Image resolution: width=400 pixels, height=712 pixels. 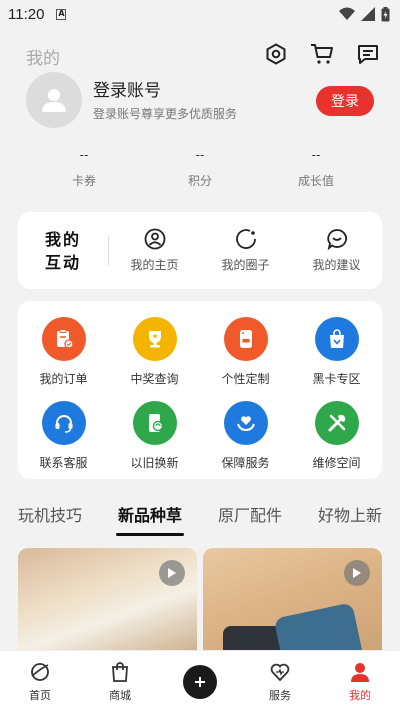 What do you see at coordinates (245, 423) in the screenshot?
I see `heart-hand-icon` at bounding box center [245, 423].